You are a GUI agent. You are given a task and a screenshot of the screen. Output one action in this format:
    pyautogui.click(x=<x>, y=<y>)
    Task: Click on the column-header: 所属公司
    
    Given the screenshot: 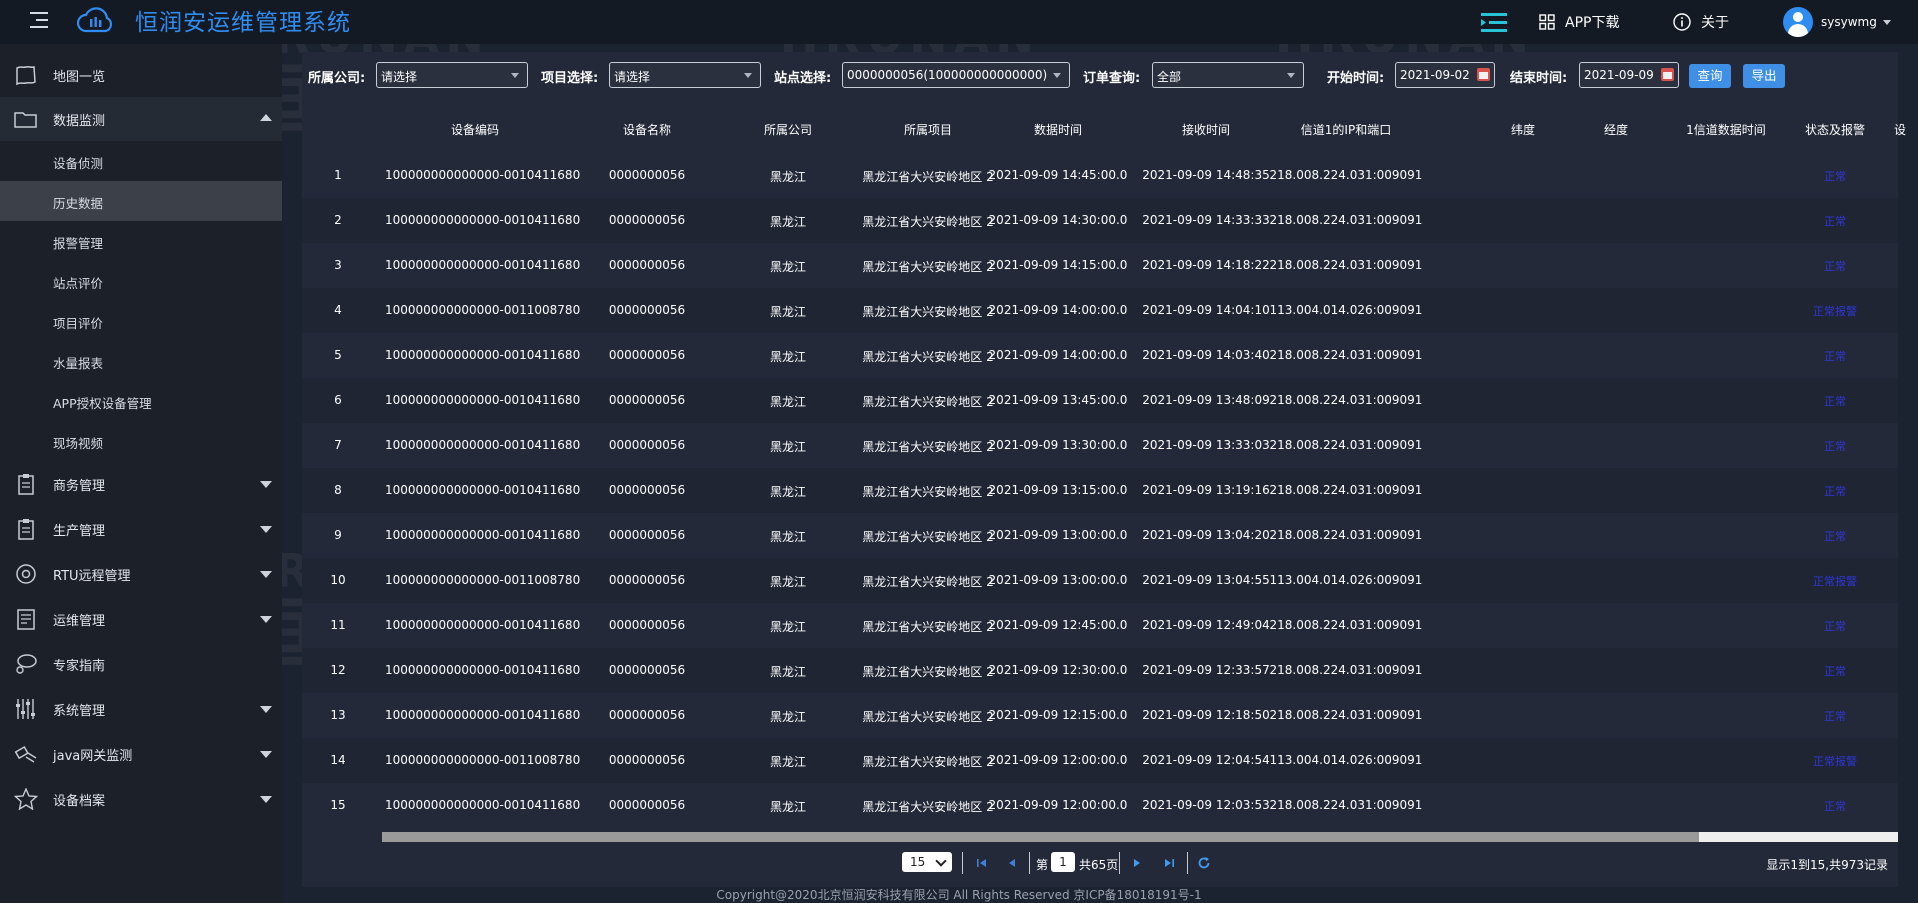 What is the action you would take?
    pyautogui.click(x=788, y=129)
    